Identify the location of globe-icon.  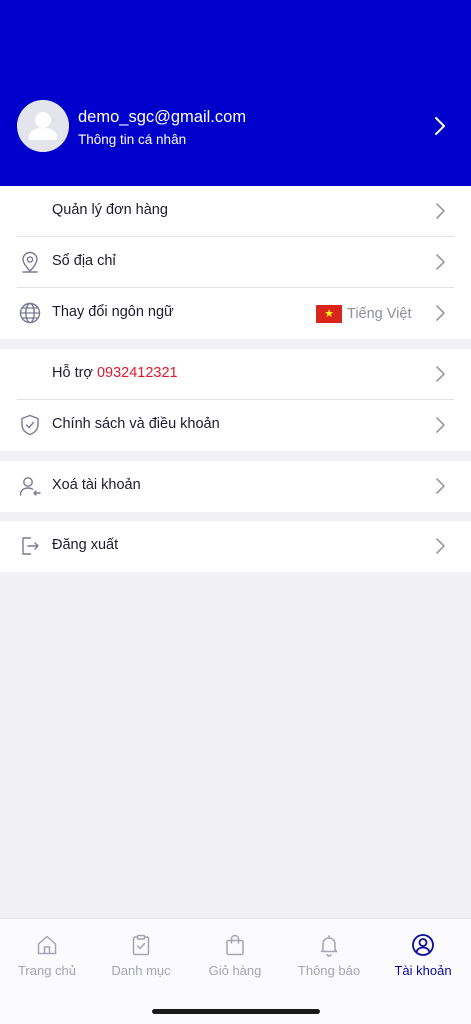
(30, 313).